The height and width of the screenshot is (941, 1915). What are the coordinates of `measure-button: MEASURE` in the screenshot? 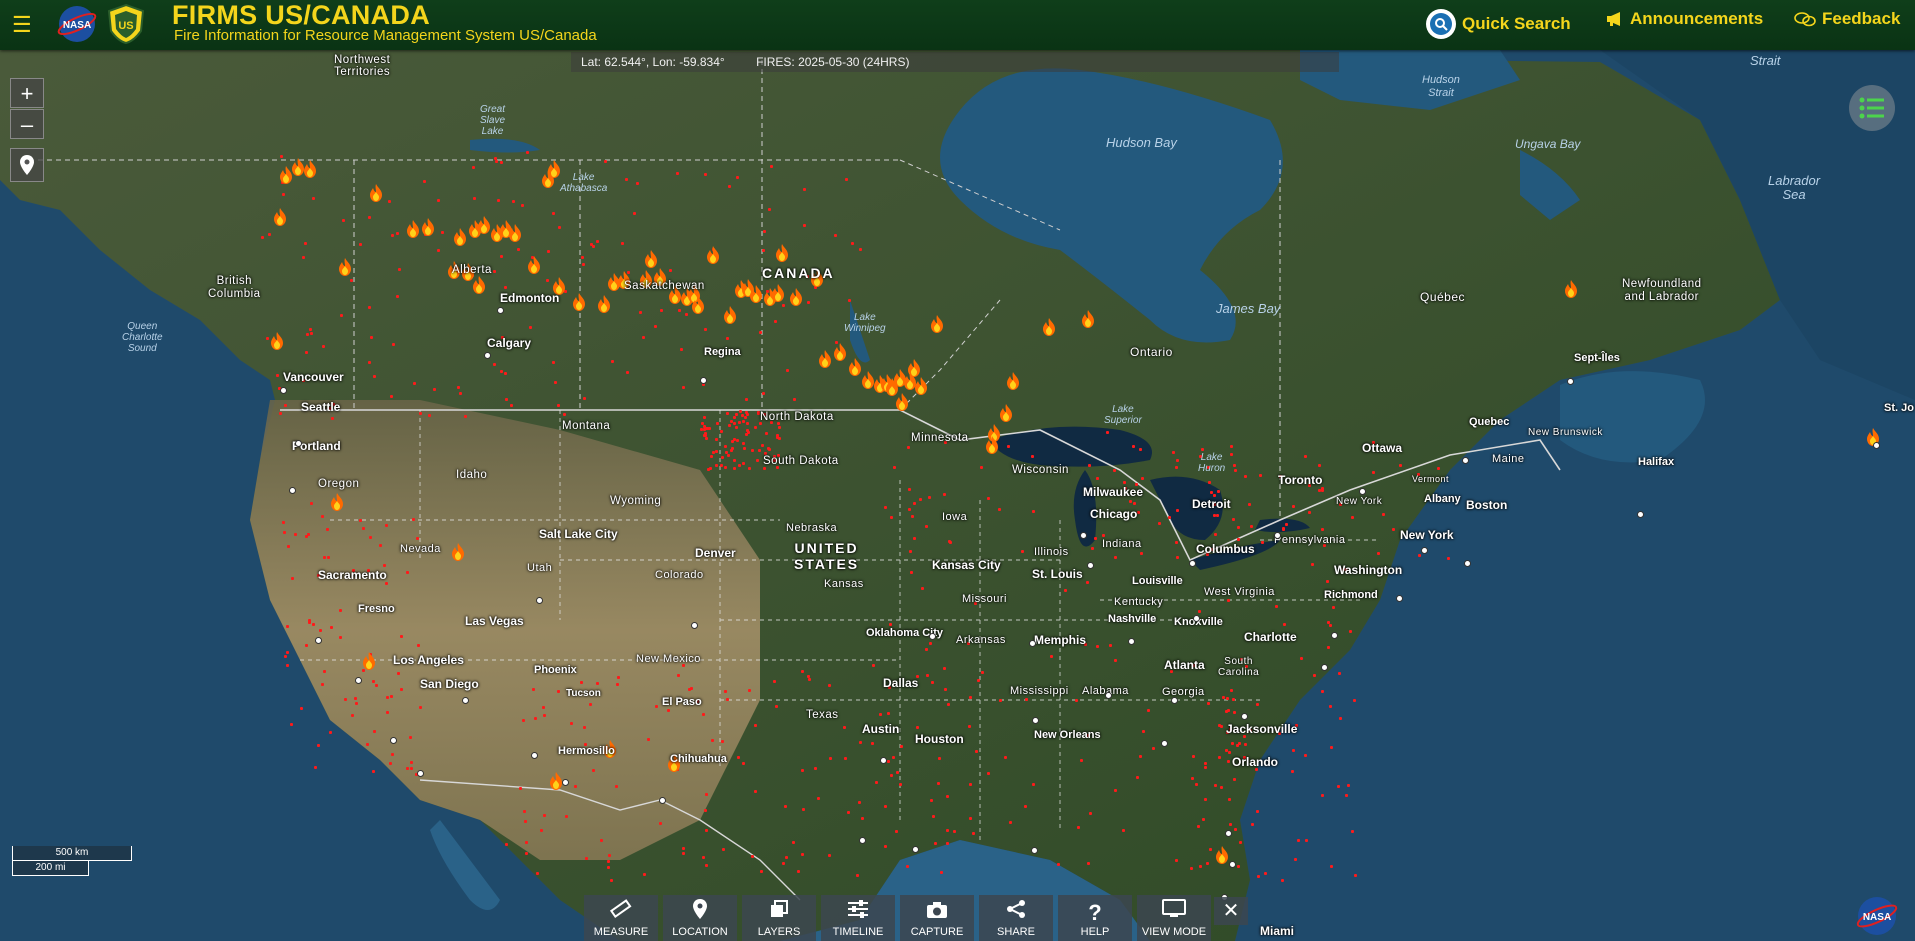 It's located at (621, 918).